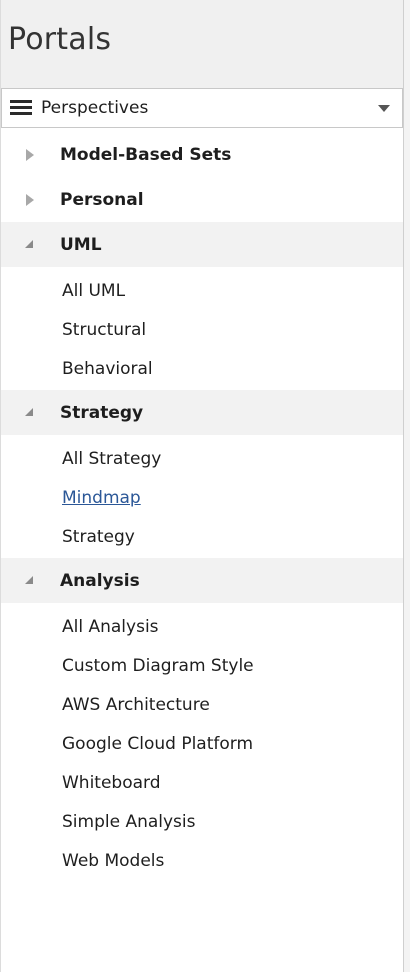 This screenshot has height=972, width=410. Describe the element at coordinates (202, 368) in the screenshot. I see `tree-item-behavioral: Behavioral` at that location.